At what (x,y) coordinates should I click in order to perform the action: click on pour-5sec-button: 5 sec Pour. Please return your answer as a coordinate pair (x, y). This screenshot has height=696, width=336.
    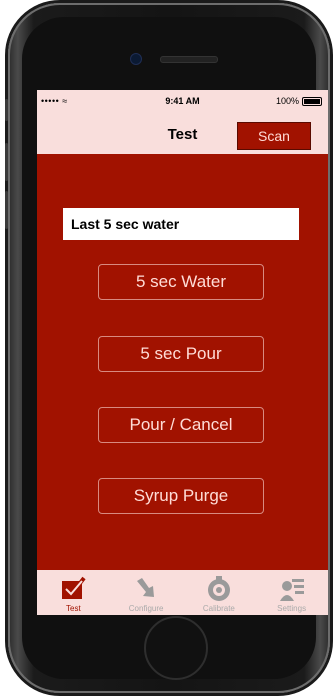
    Looking at the image, I should click on (181, 354).